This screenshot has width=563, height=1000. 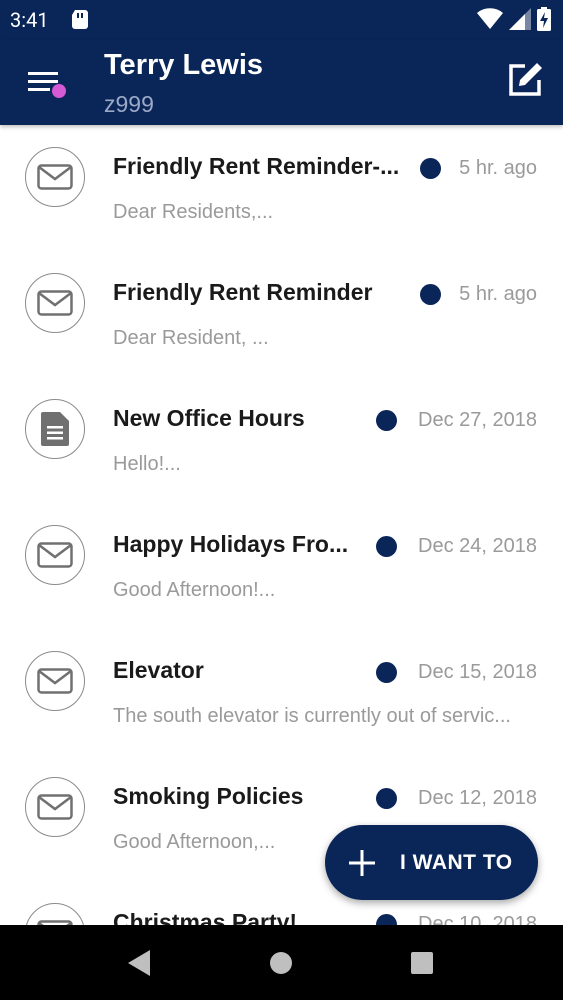 I want to click on recents-icon, so click(x=422, y=963).